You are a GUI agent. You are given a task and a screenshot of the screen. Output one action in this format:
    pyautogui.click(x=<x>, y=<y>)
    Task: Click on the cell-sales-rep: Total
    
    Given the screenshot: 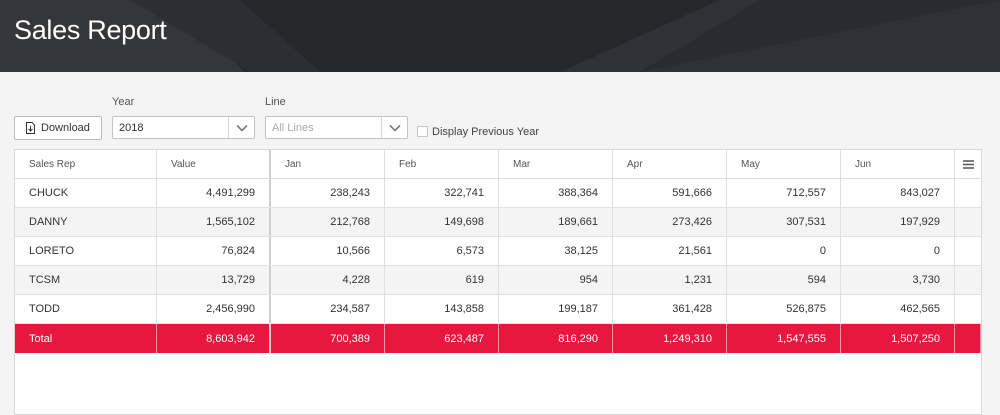 What is the action you would take?
    pyautogui.click(x=86, y=338)
    